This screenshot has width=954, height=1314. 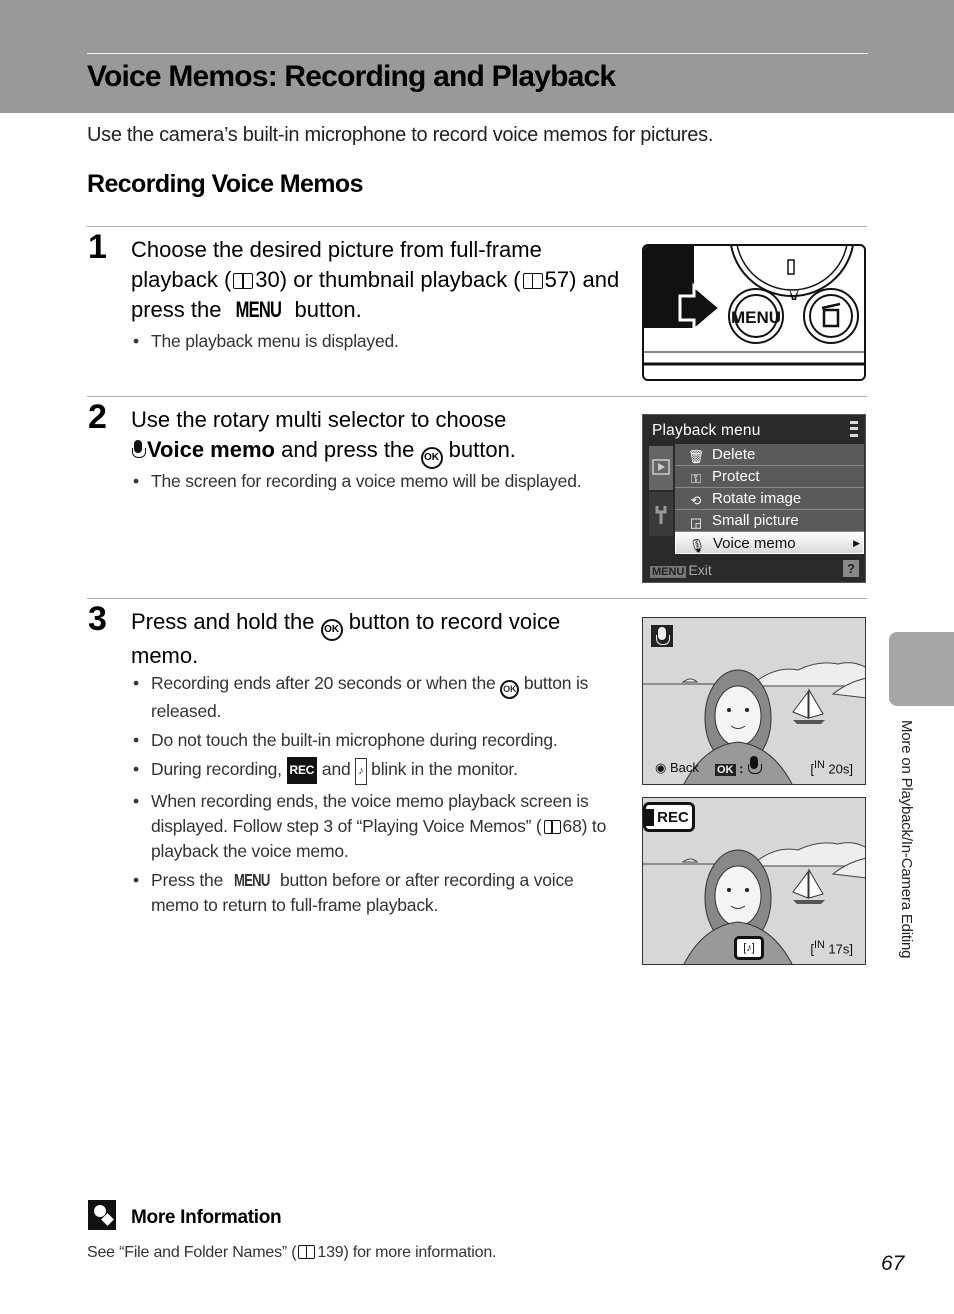 I want to click on menu-item-label: Delete, so click(x=734, y=454).